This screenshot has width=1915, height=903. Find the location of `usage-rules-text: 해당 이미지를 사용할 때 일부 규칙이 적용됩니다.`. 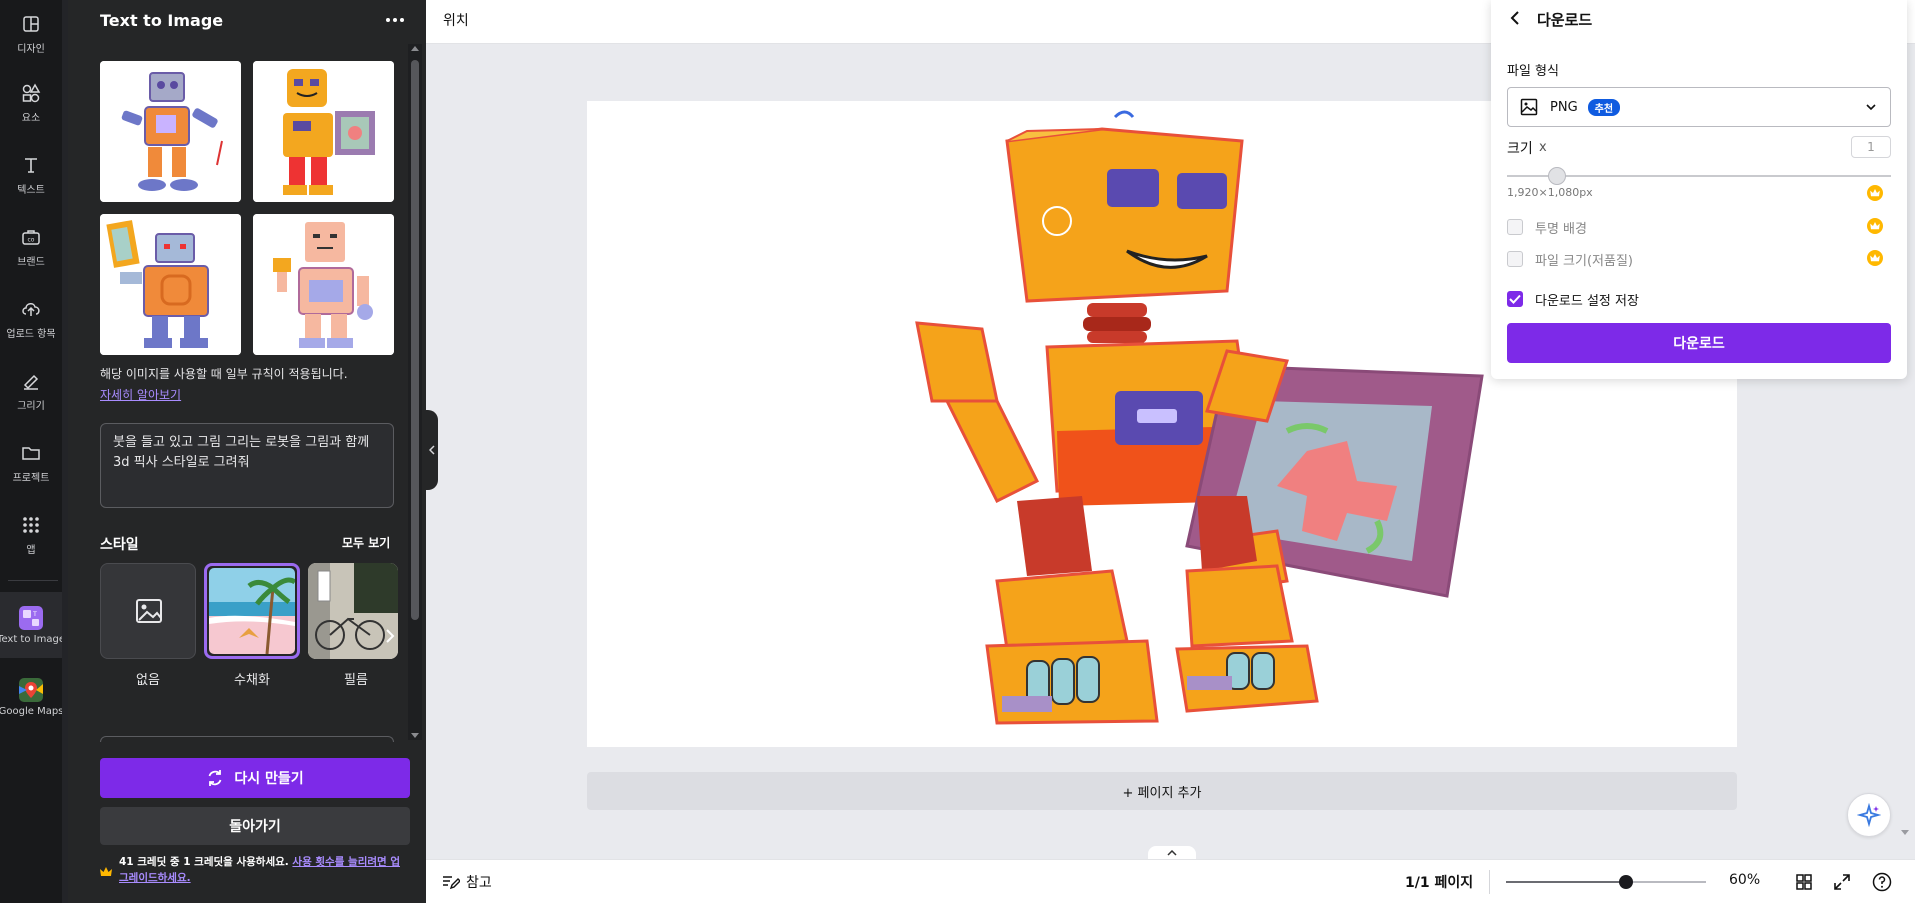

usage-rules-text: 해당 이미지를 사용할 때 일부 규칙이 적용됩니다. is located at coordinates (224, 374).